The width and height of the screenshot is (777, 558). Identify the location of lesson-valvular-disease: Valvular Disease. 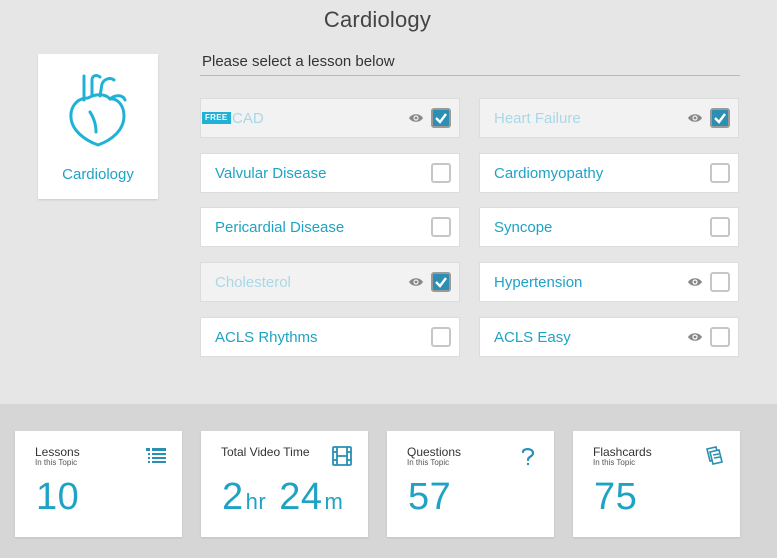
(330, 173).